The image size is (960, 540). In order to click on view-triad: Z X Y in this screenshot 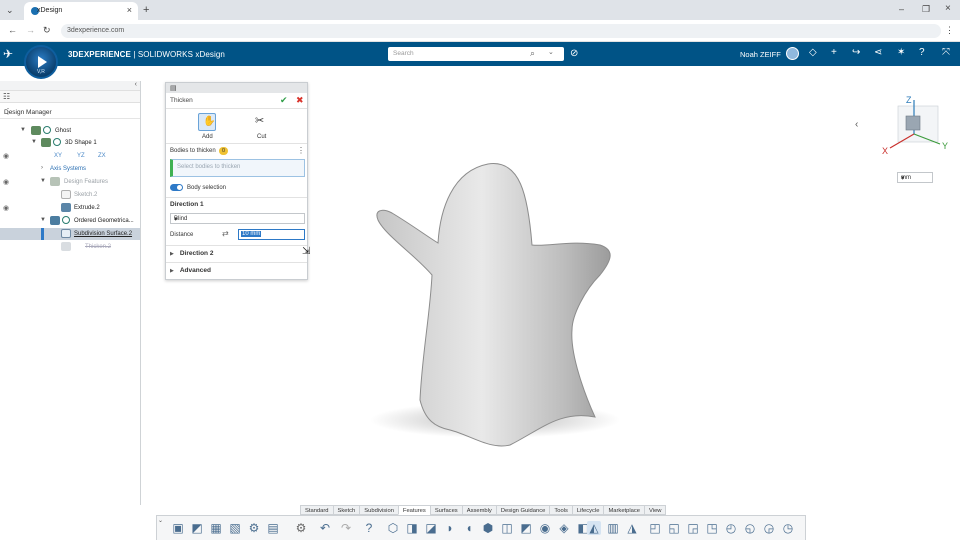, I will do `click(914, 125)`.